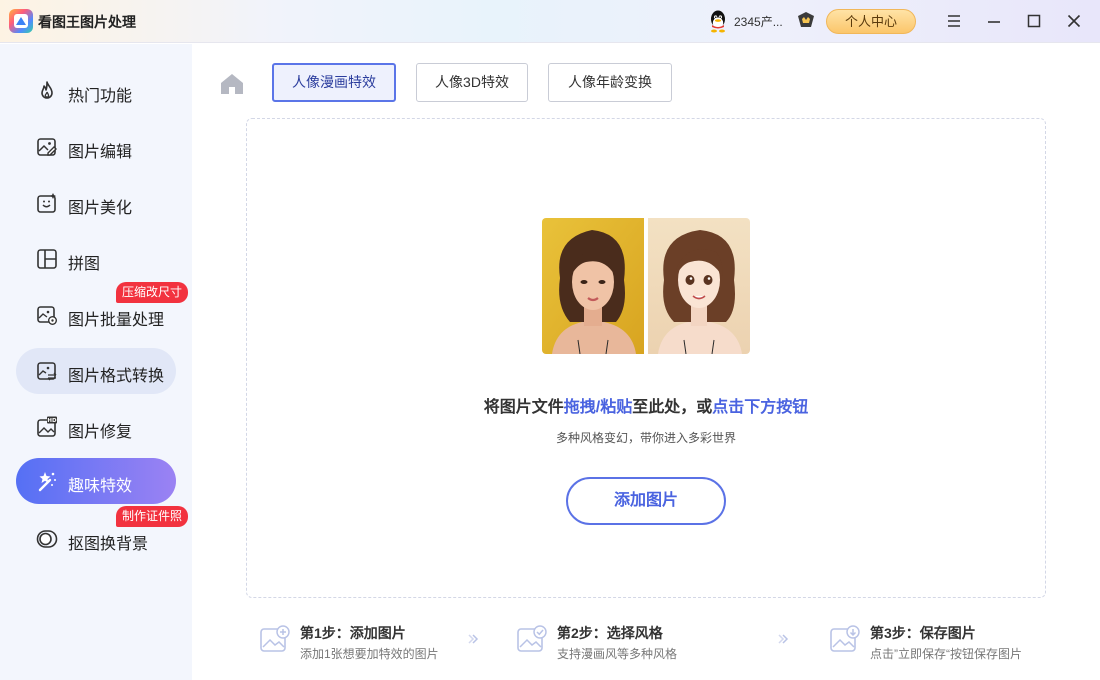 Image resolution: width=1100 pixels, height=680 pixels. I want to click on svg-text: HD, so click(52, 421).